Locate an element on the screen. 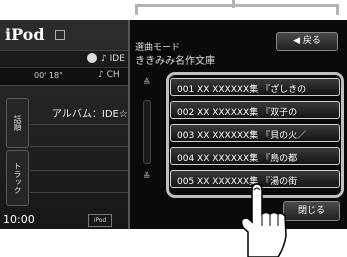 This screenshot has width=347, height=257. artist-row: ♪ IDE is located at coordinates (64, 59).